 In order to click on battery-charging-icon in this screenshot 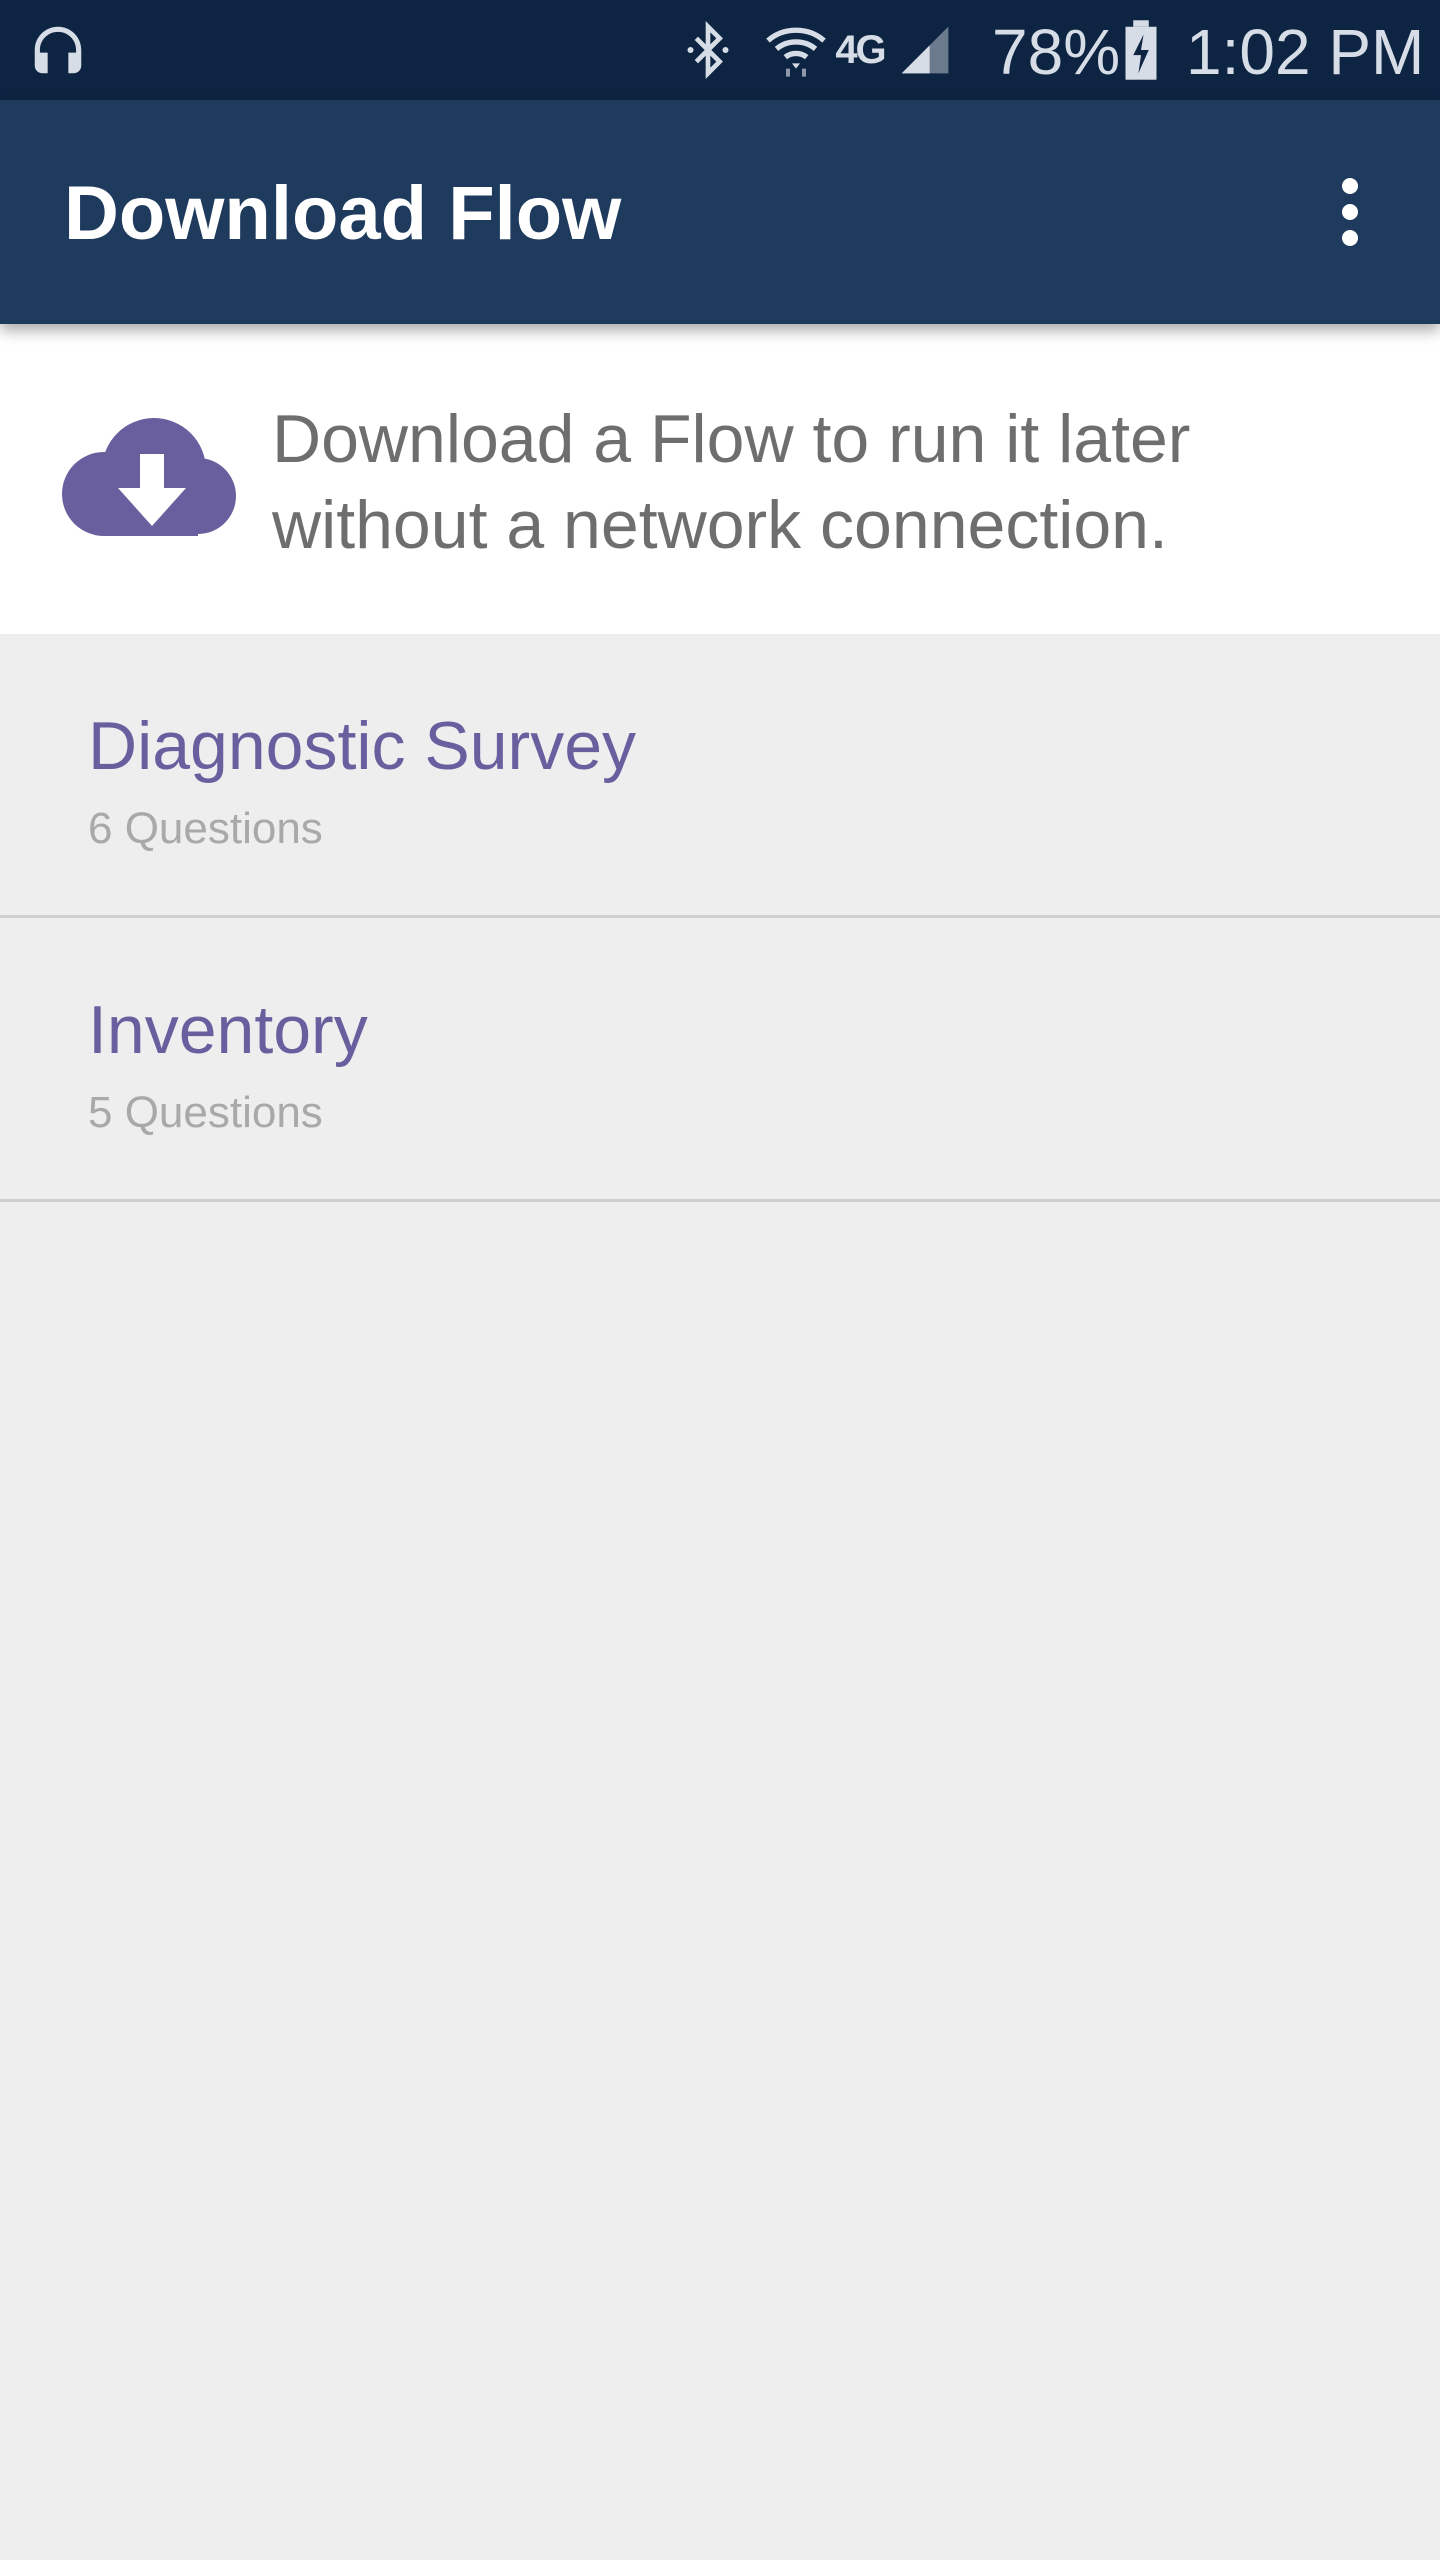, I will do `click(1141, 50)`.